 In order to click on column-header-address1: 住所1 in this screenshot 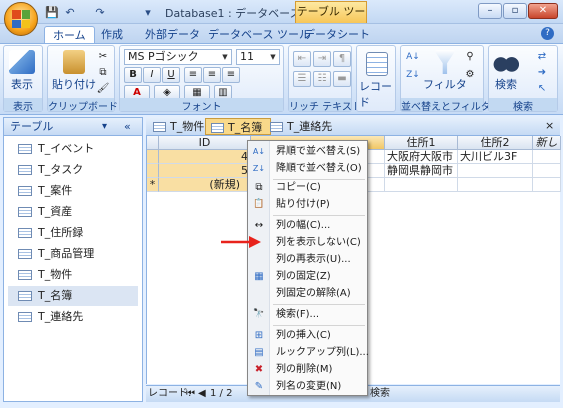, I will do `click(421, 143)`.